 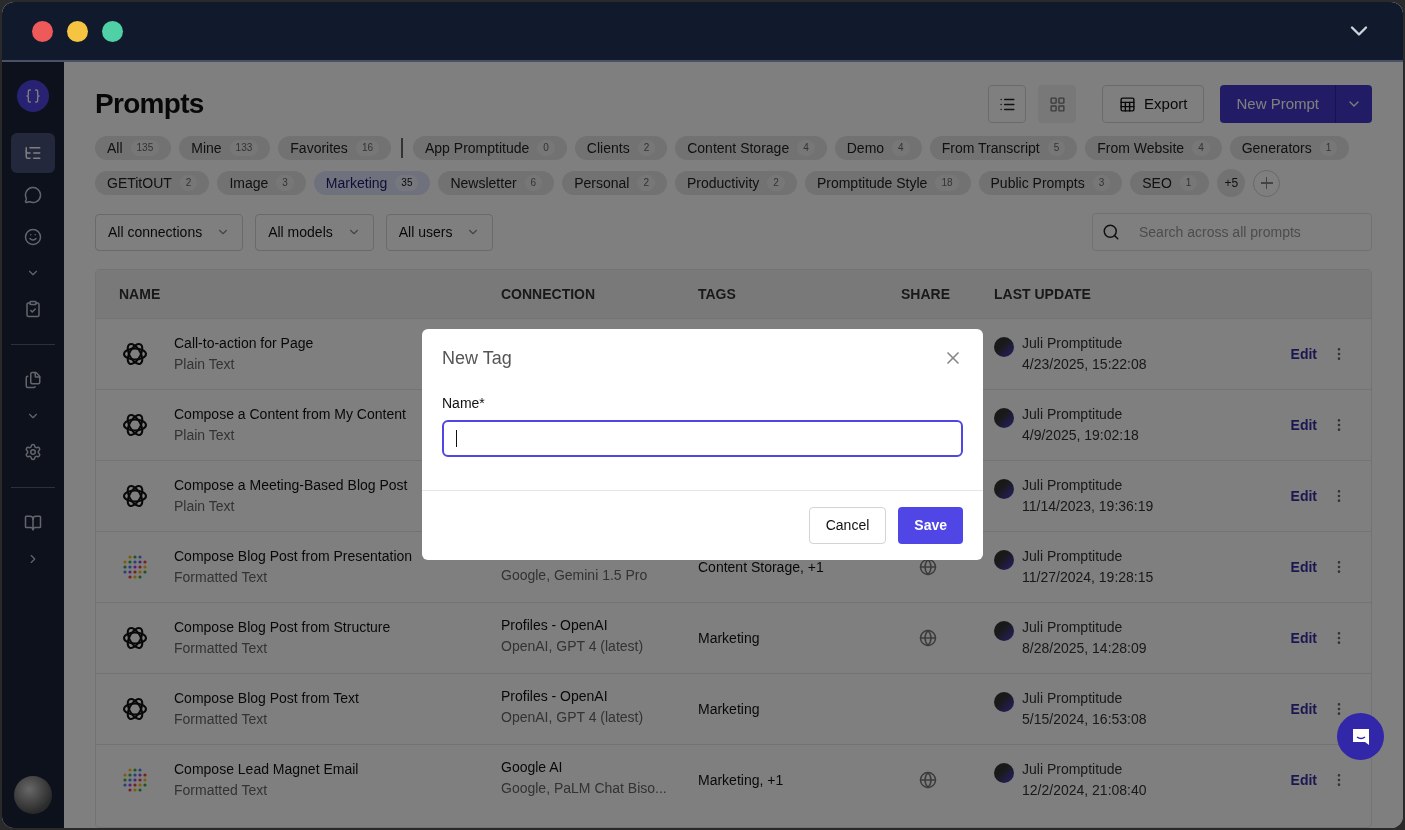 What do you see at coordinates (729, 638) in the screenshot?
I see `tags-cell: Marketing` at bounding box center [729, 638].